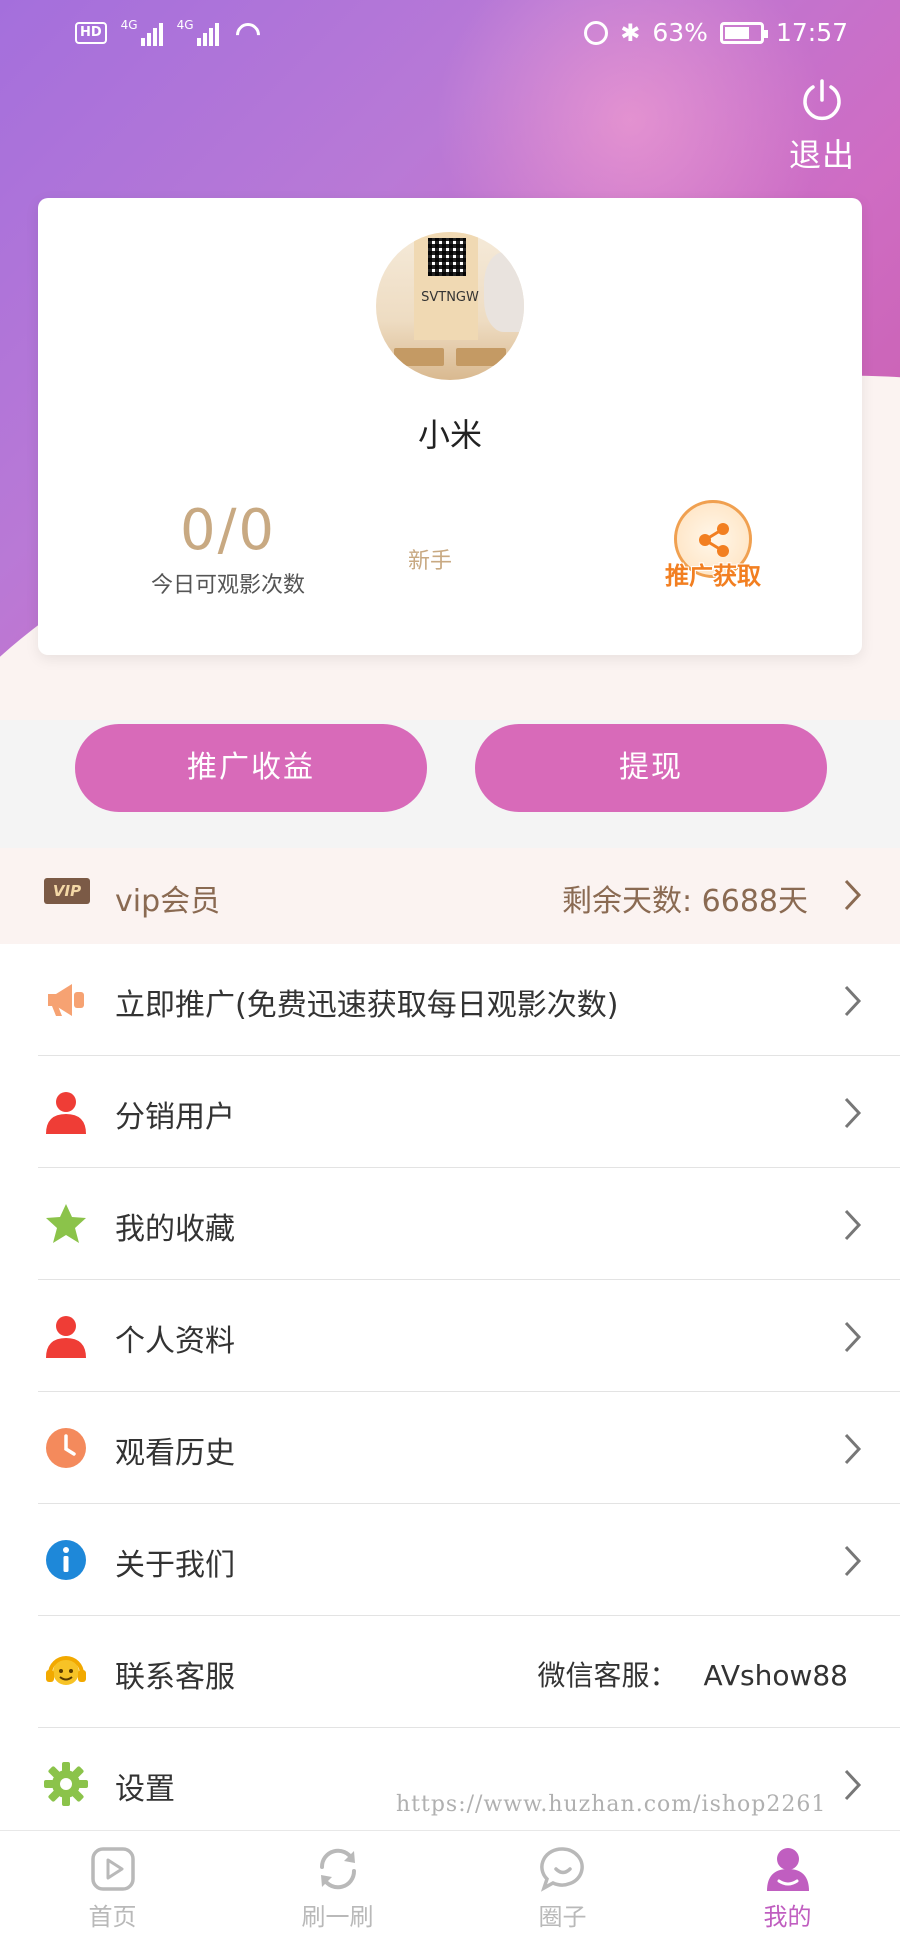 Image resolution: width=900 pixels, height=1950 pixels. Describe the element at coordinates (169, 32) in the screenshot. I see `status-bar-left: HD 4G 4G` at that location.